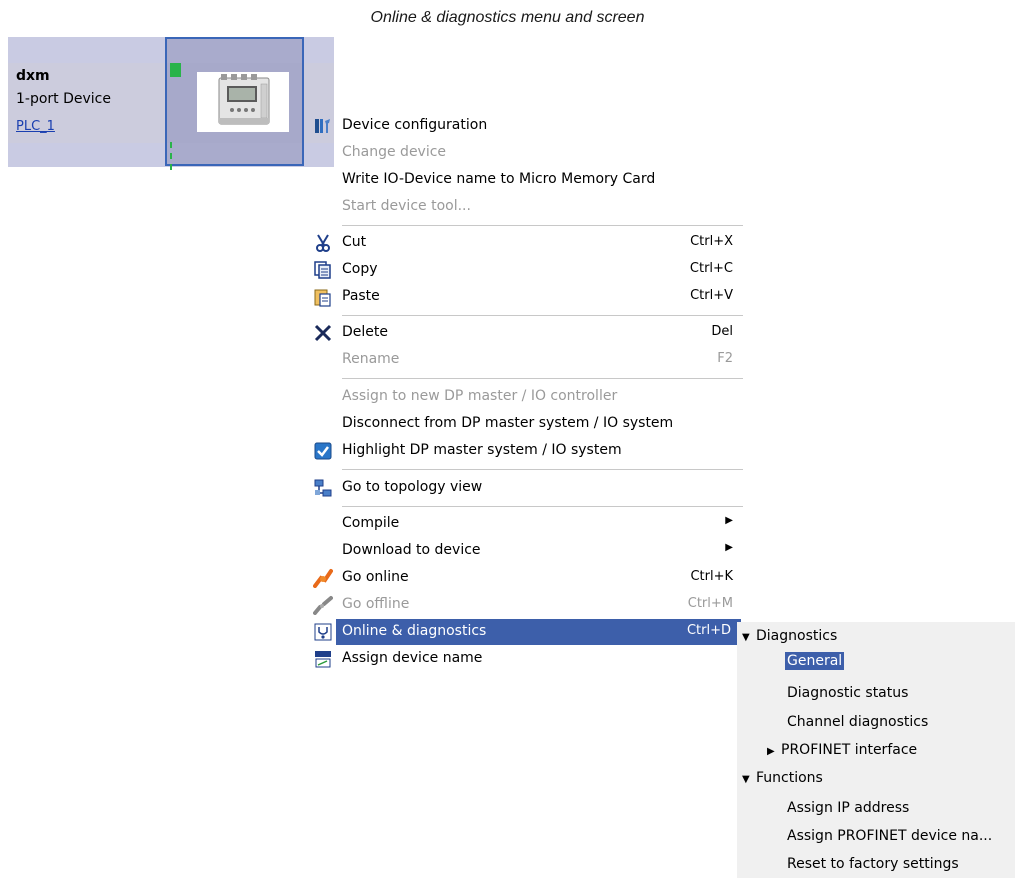 This screenshot has width=1015, height=878. What do you see at coordinates (323, 578) in the screenshot?
I see `go-online-icon` at bounding box center [323, 578].